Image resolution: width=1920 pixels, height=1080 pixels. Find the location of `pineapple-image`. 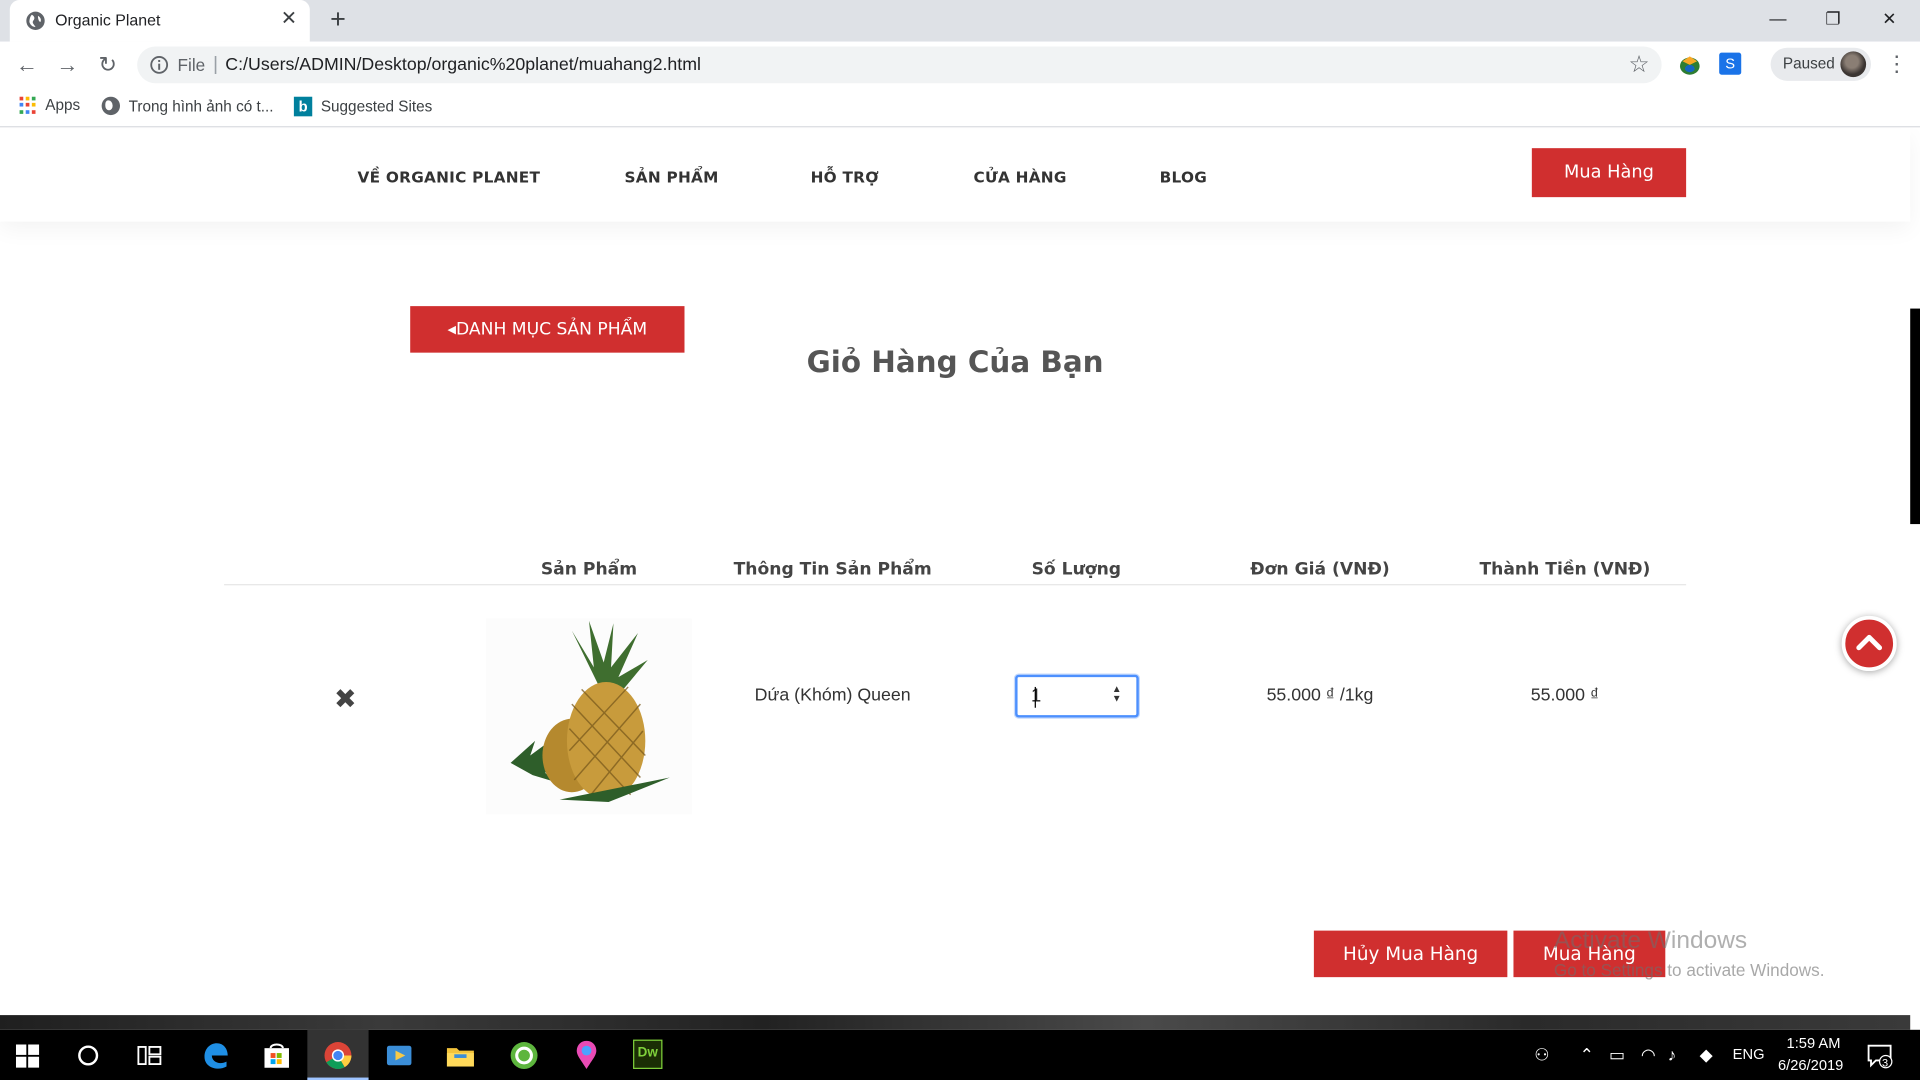

pineapple-image is located at coordinates (589, 716).